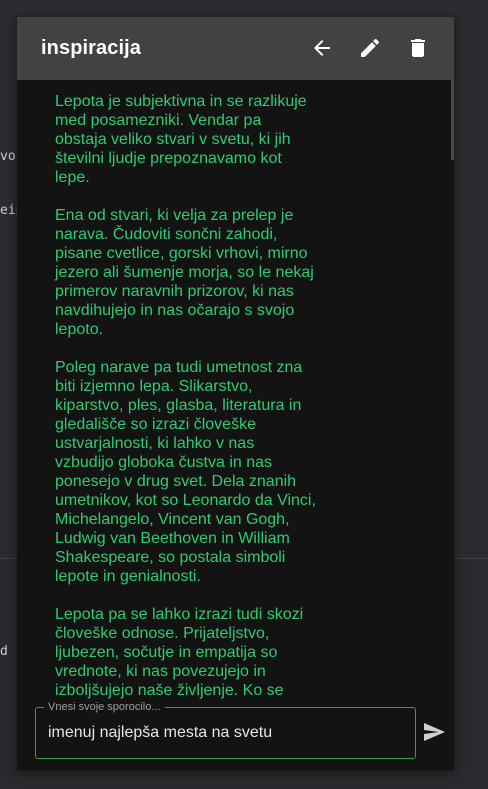 This screenshot has width=488, height=789. What do you see at coordinates (4, 651) in the screenshot?
I see `background-lower-text: d` at bounding box center [4, 651].